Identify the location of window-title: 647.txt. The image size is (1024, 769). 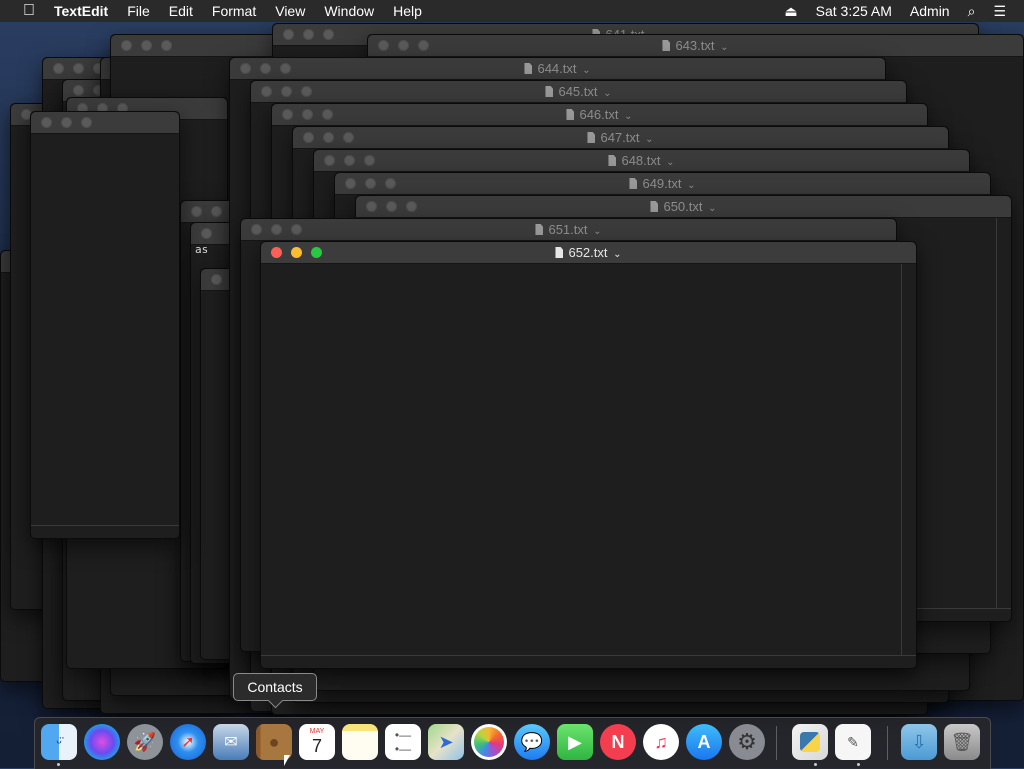
(620, 137).